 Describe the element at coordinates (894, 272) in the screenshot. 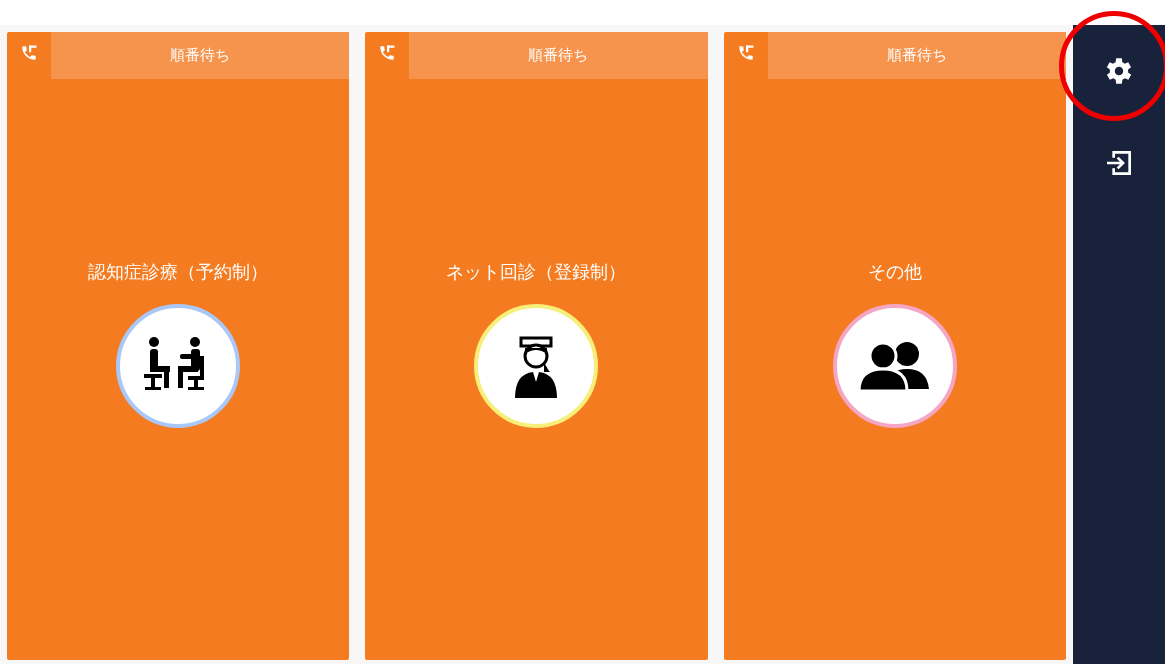

I see `card-title: その他` at that location.